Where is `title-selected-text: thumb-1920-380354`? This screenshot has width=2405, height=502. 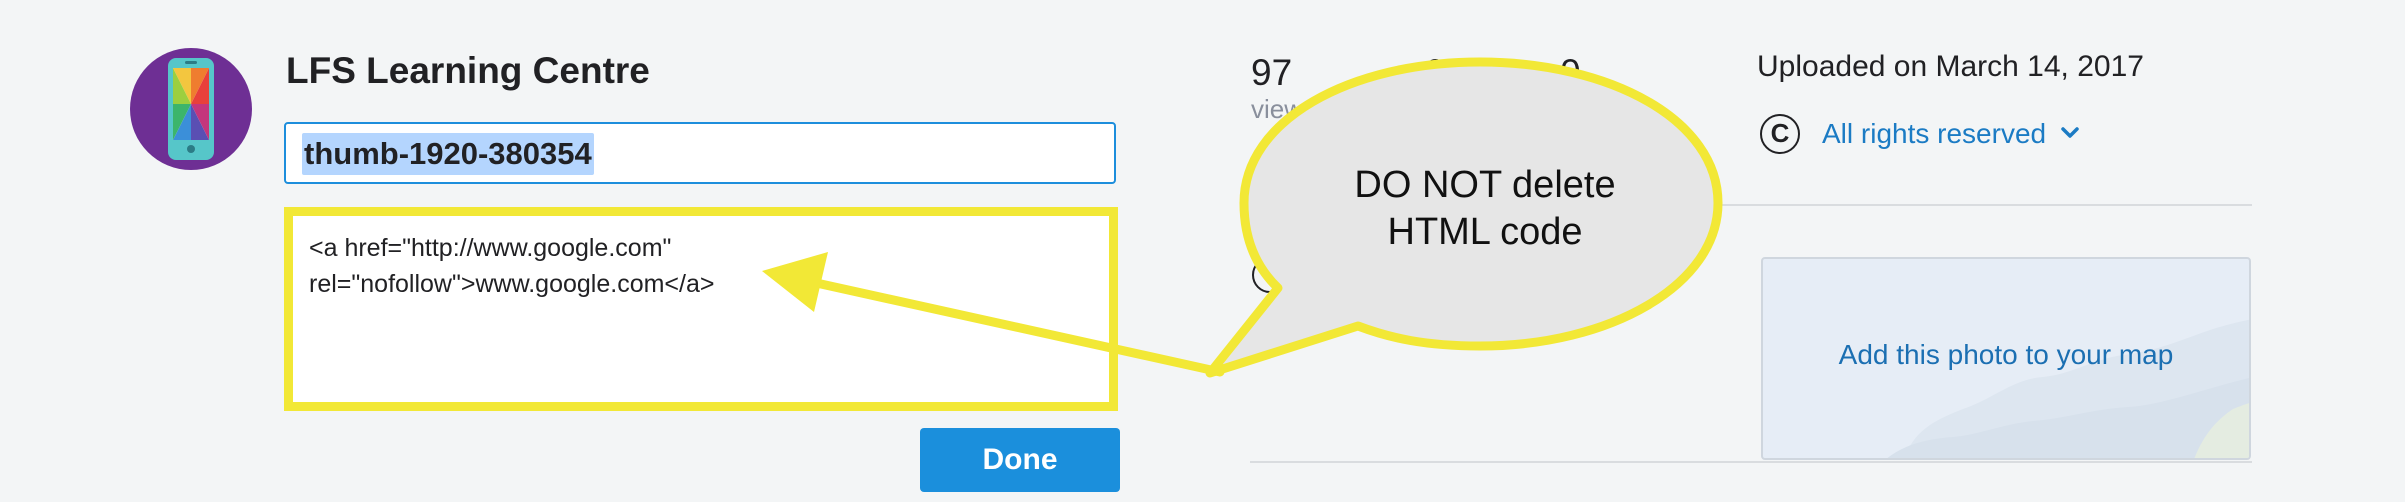 title-selected-text: thumb-1920-380354 is located at coordinates (448, 154).